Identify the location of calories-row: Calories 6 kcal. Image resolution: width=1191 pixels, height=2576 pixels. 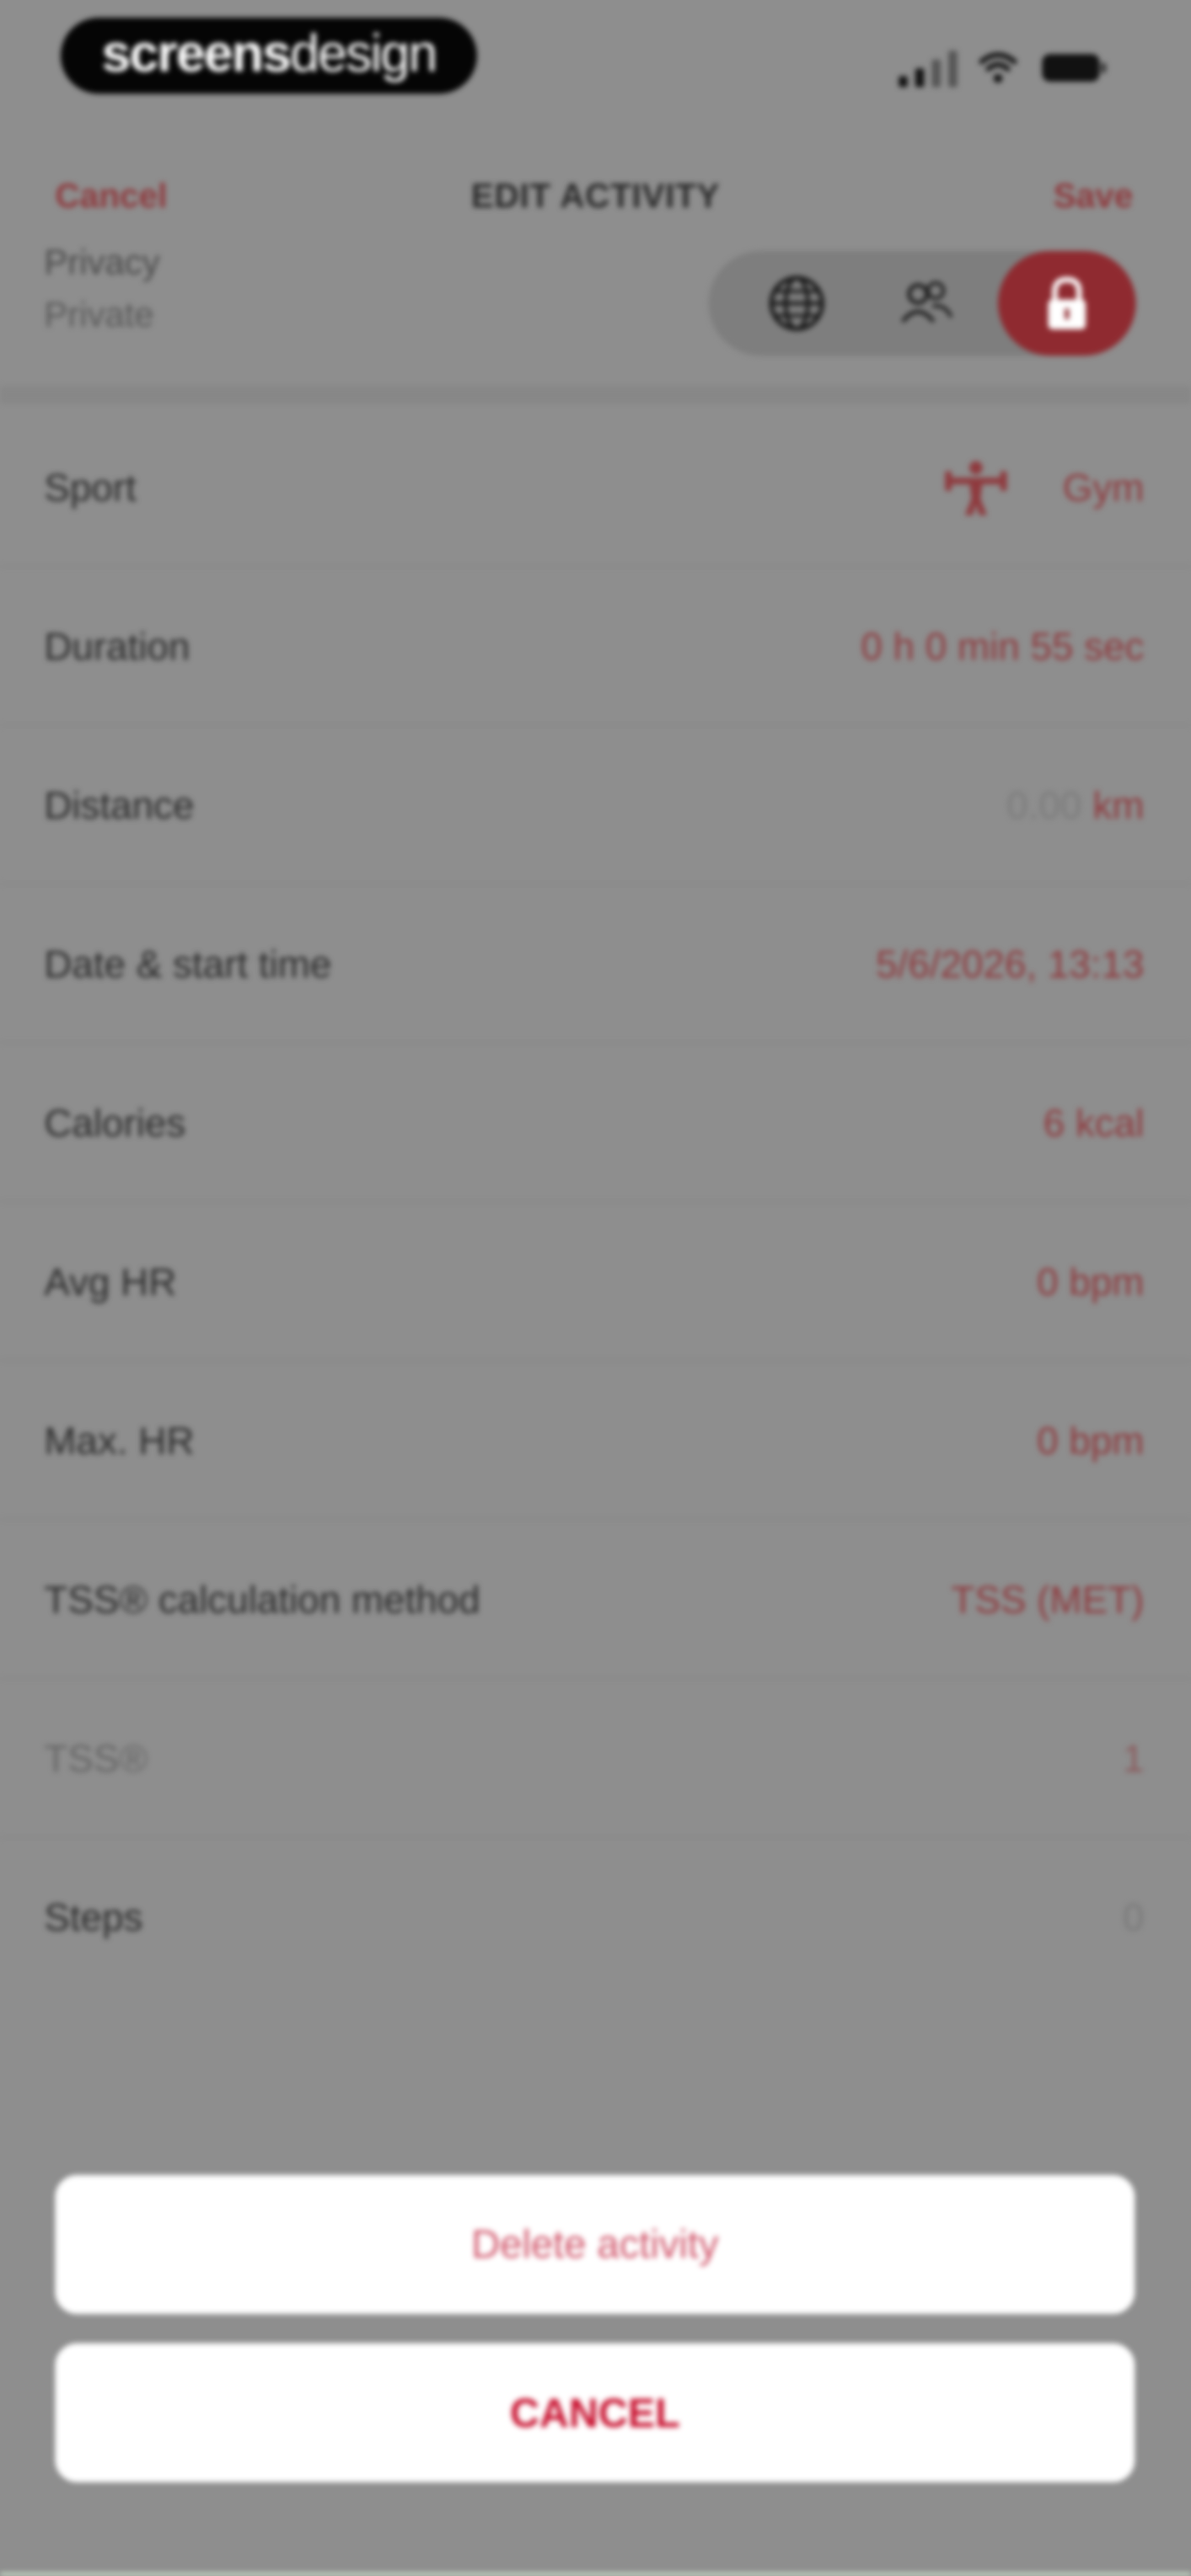
(595, 1123).